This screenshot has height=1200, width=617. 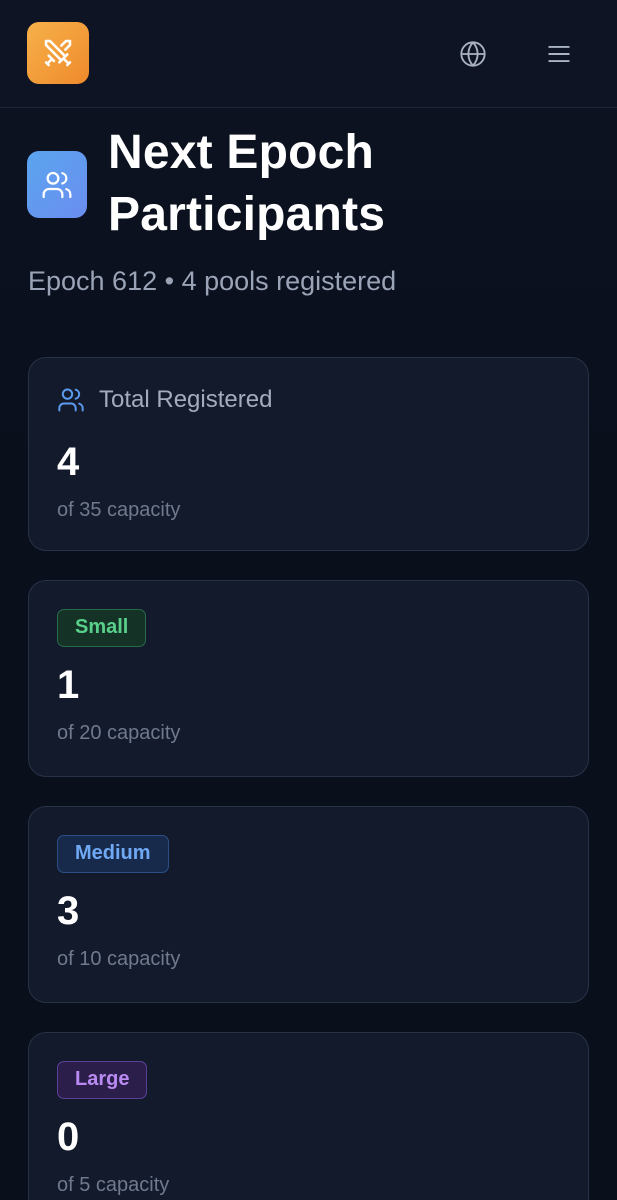 I want to click on title-badge, so click(x=57, y=184).